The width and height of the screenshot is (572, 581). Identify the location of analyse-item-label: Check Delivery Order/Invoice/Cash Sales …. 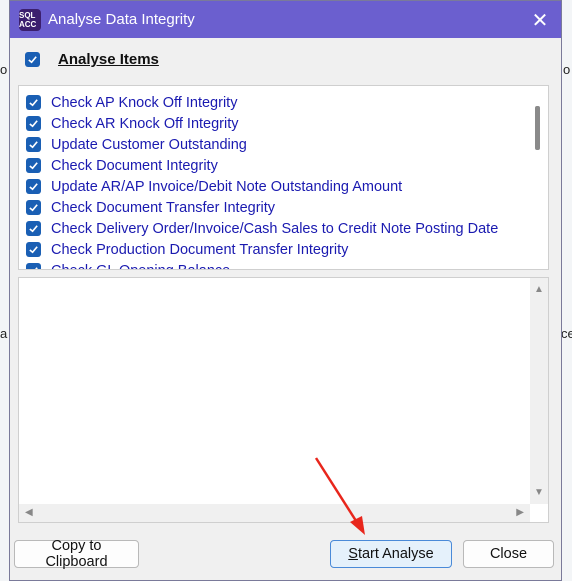
(275, 228).